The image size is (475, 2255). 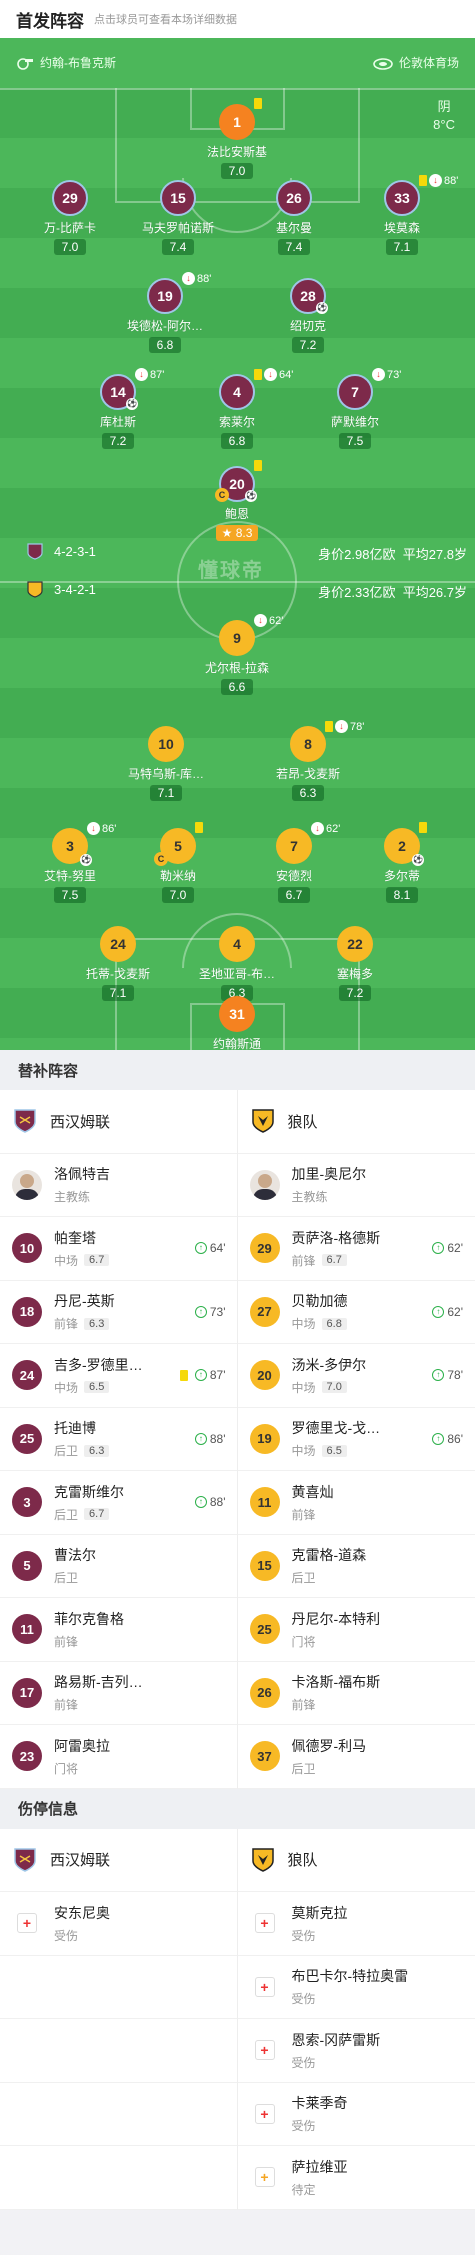 What do you see at coordinates (237, 409) in the screenshot?
I see `player-marker: 4 ↓ 64' 索莱尔 6.8` at bounding box center [237, 409].